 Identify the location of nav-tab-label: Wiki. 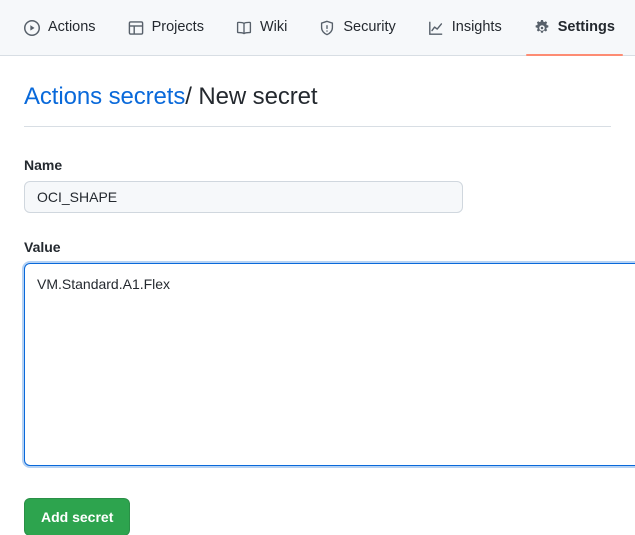
(273, 27).